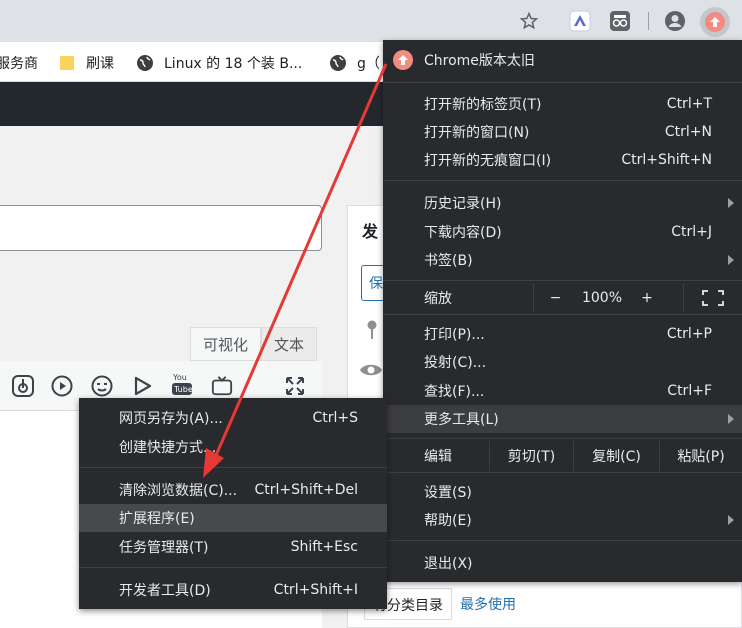 This screenshot has width=742, height=628. Describe the element at coordinates (616, 456) in the screenshot. I see `copy-button: 复制(C)` at that location.